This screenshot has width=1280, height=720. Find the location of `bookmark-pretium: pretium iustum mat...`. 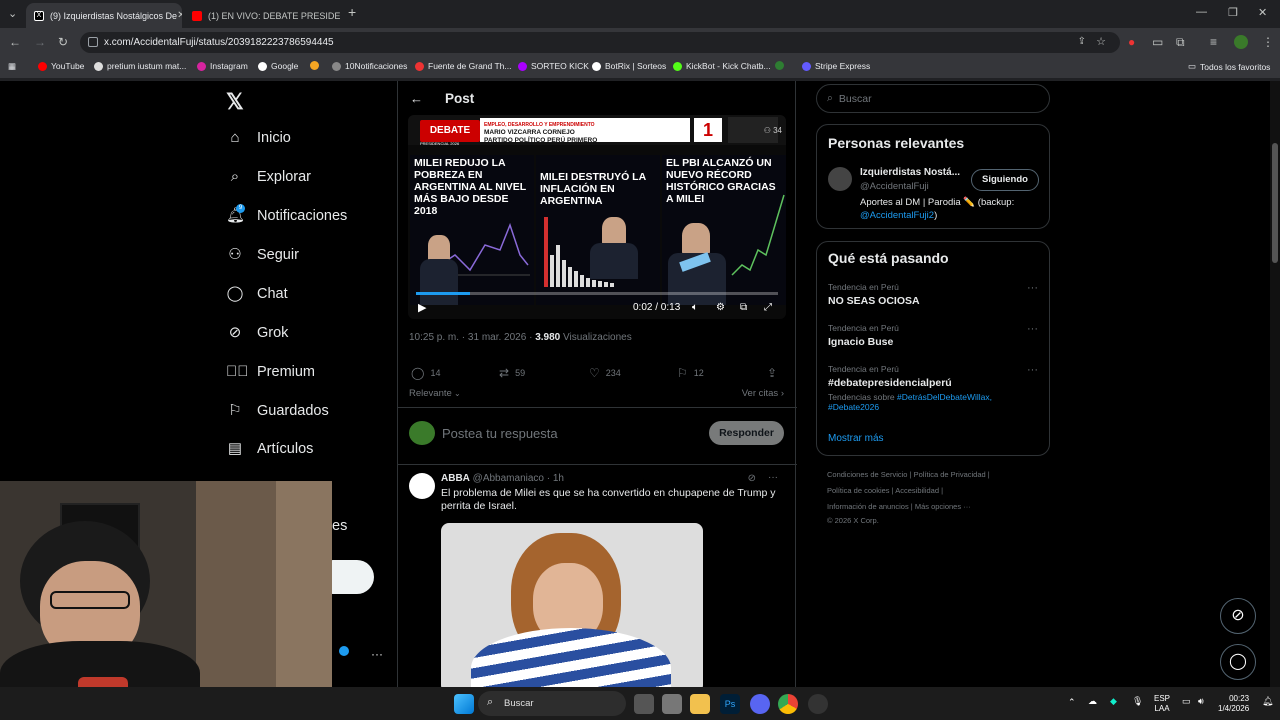

bookmark-pretium: pretium iustum mat... is located at coordinates (140, 66).